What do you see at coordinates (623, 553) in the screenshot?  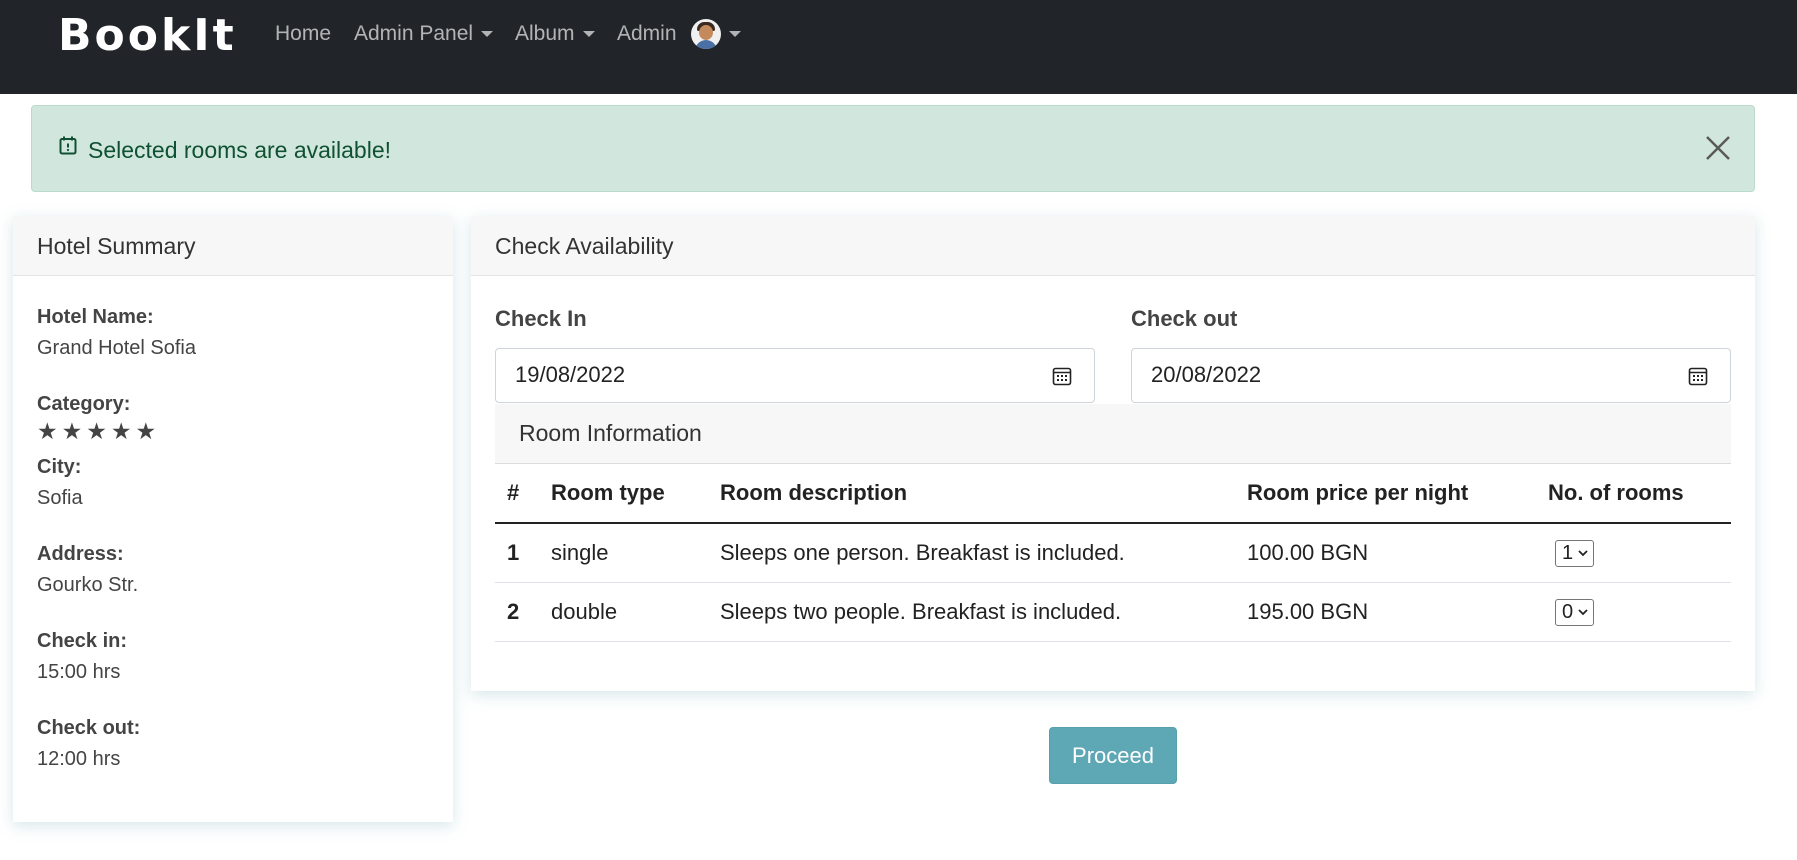 I see `room-type: single` at bounding box center [623, 553].